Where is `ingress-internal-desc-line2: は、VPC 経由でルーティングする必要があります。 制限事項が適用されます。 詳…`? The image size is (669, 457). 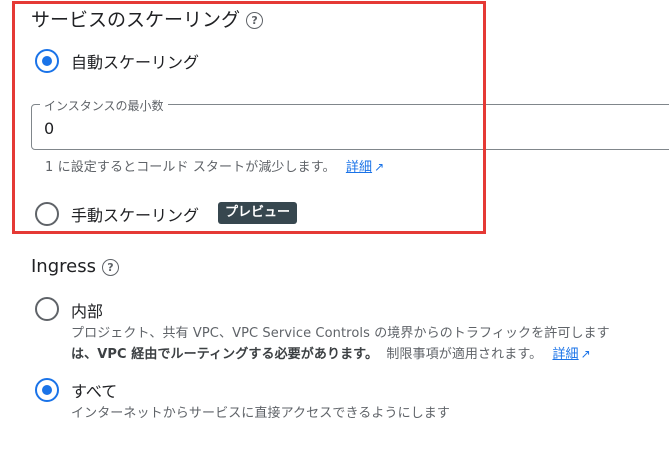
ingress-internal-desc-line2: は、VPC 経由でルーティングする必要があります。 制限事項が適用されます。 詳… is located at coordinates (331, 352).